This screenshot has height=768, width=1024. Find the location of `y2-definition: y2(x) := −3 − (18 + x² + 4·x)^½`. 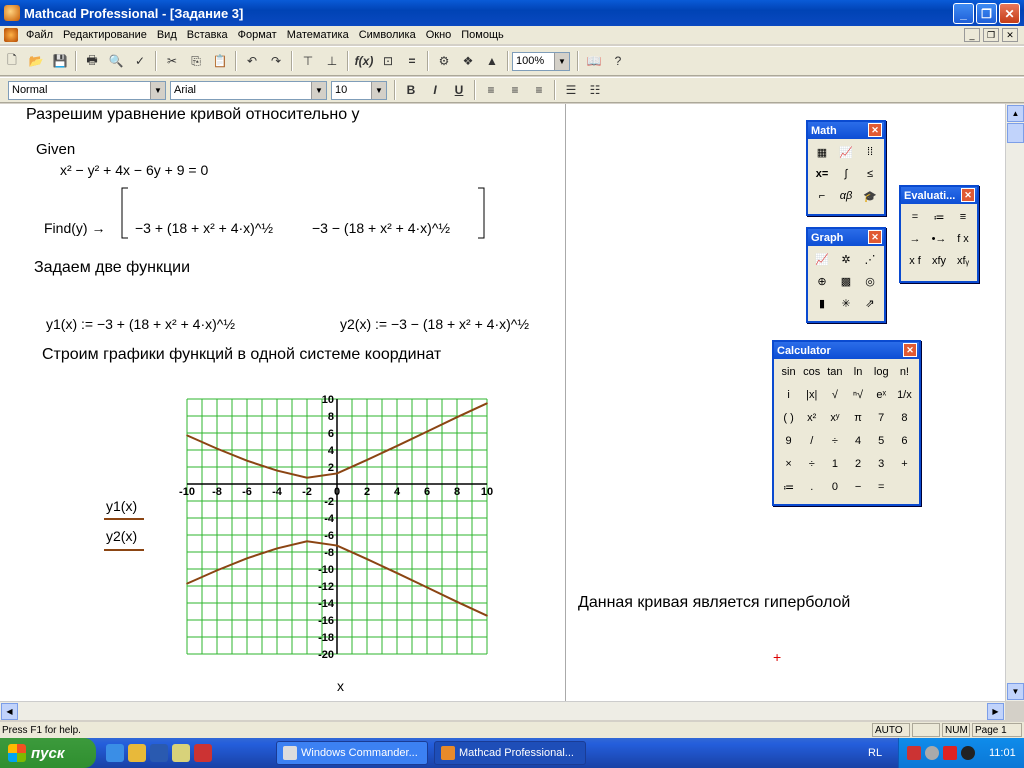

y2-definition: y2(x) := −3 − (18 + x² + 4·x)^½ is located at coordinates (434, 324).